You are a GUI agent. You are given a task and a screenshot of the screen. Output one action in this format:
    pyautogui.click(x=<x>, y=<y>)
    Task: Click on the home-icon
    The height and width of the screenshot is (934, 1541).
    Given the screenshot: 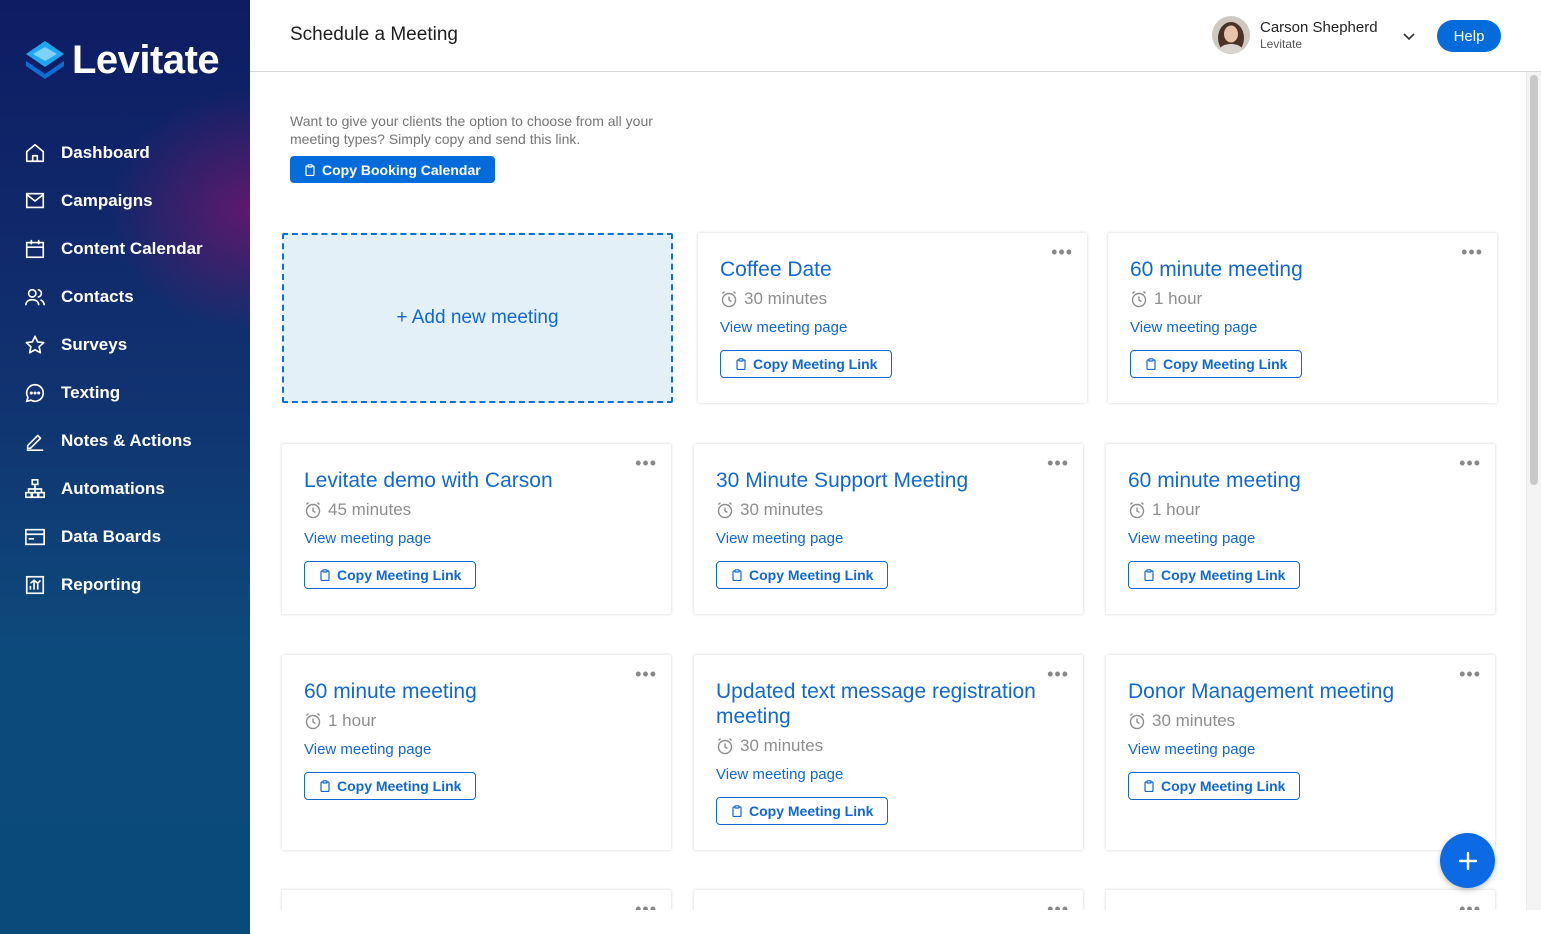 What is the action you would take?
    pyautogui.click(x=35, y=153)
    